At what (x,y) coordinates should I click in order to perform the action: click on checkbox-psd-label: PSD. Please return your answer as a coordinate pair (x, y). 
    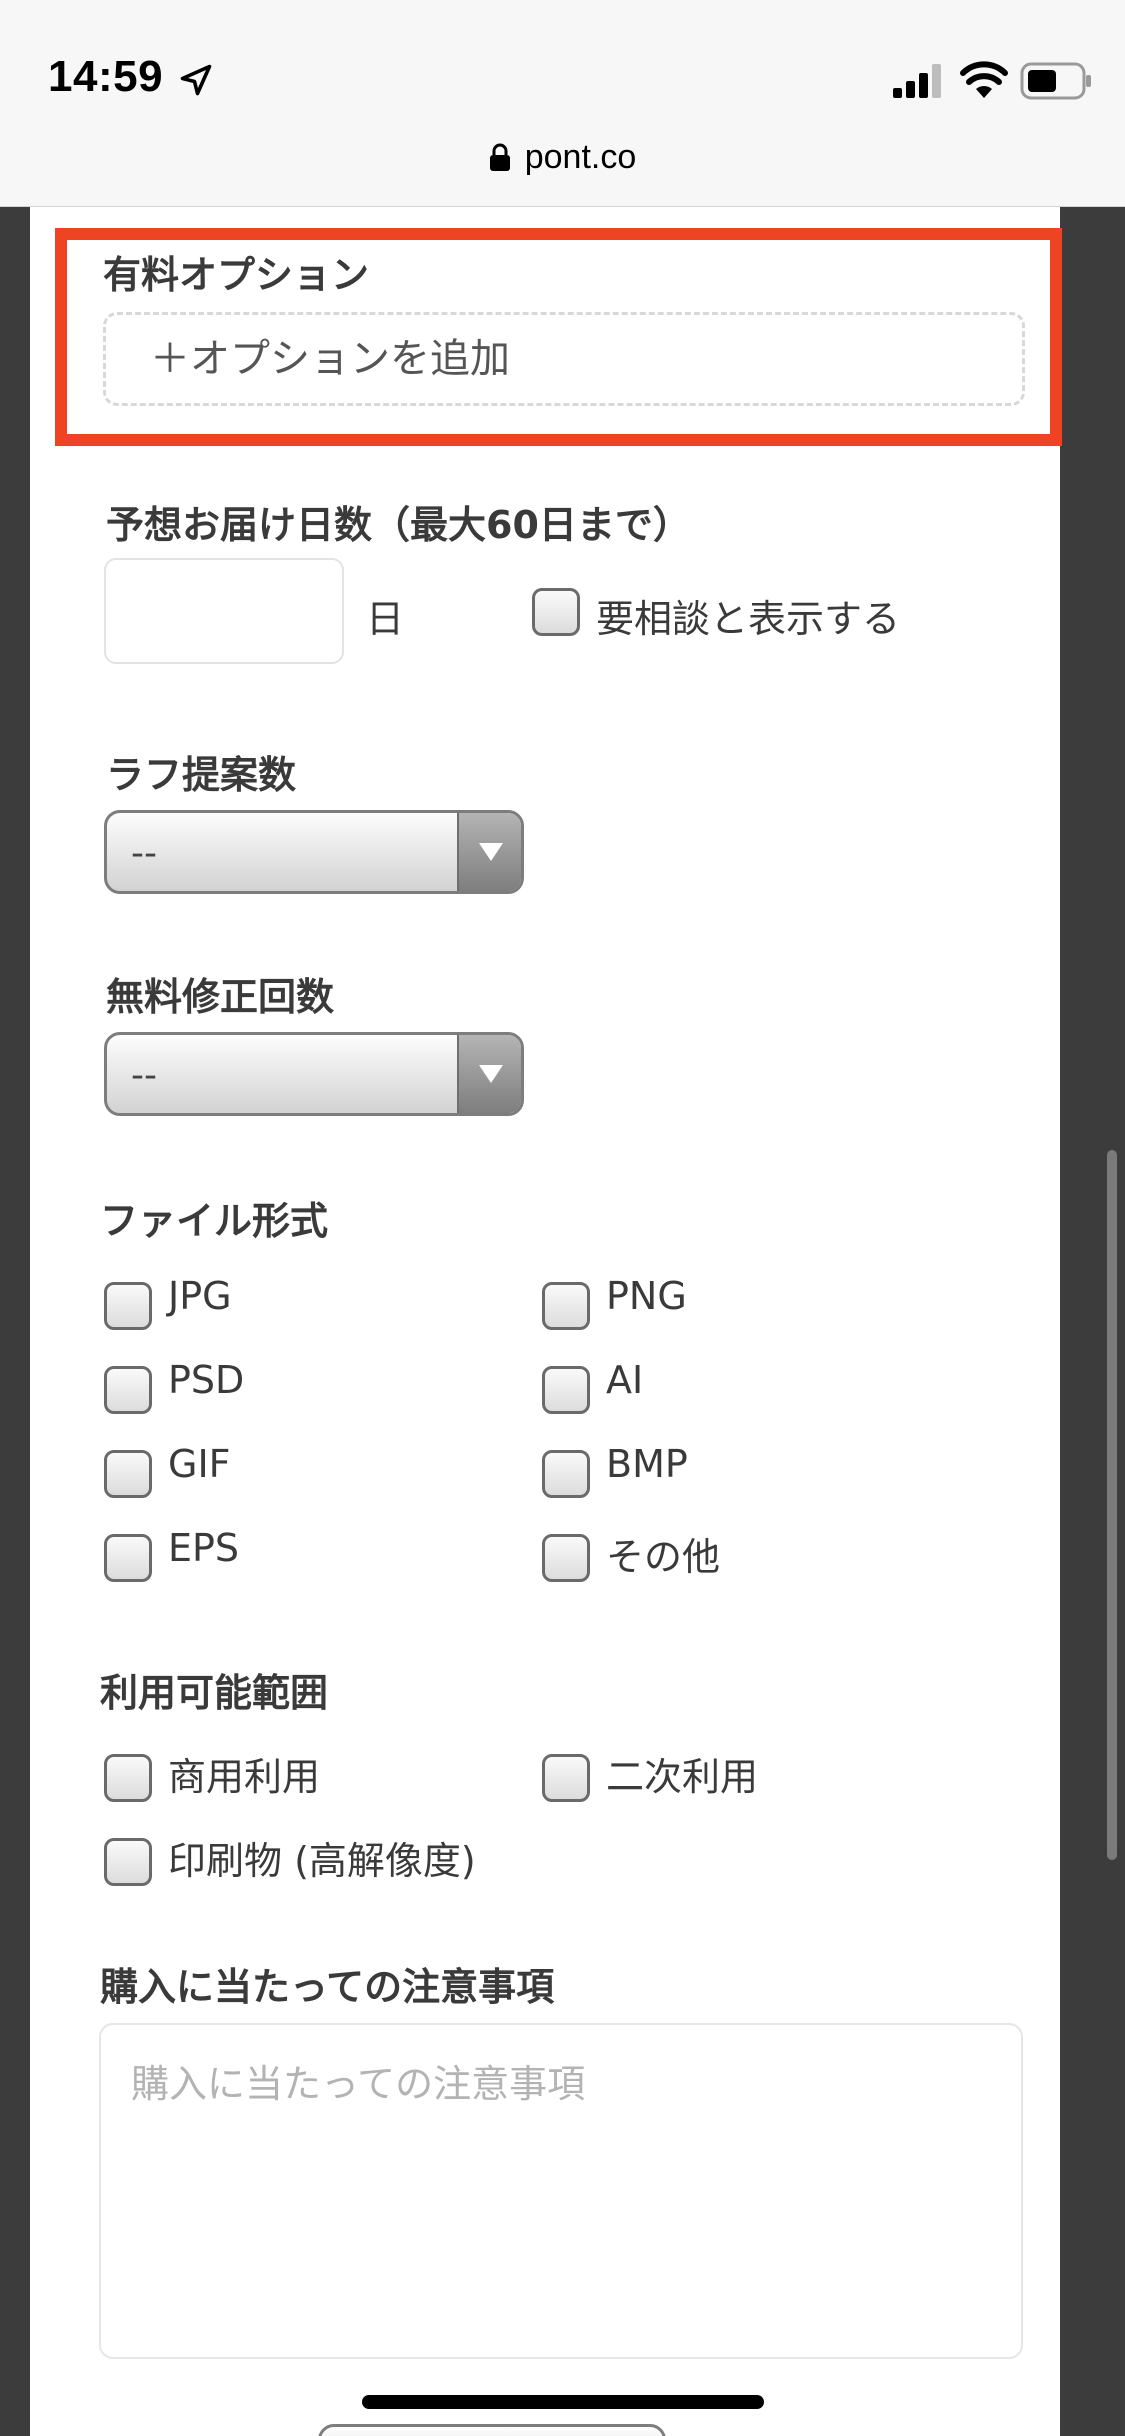
    Looking at the image, I should click on (206, 1380).